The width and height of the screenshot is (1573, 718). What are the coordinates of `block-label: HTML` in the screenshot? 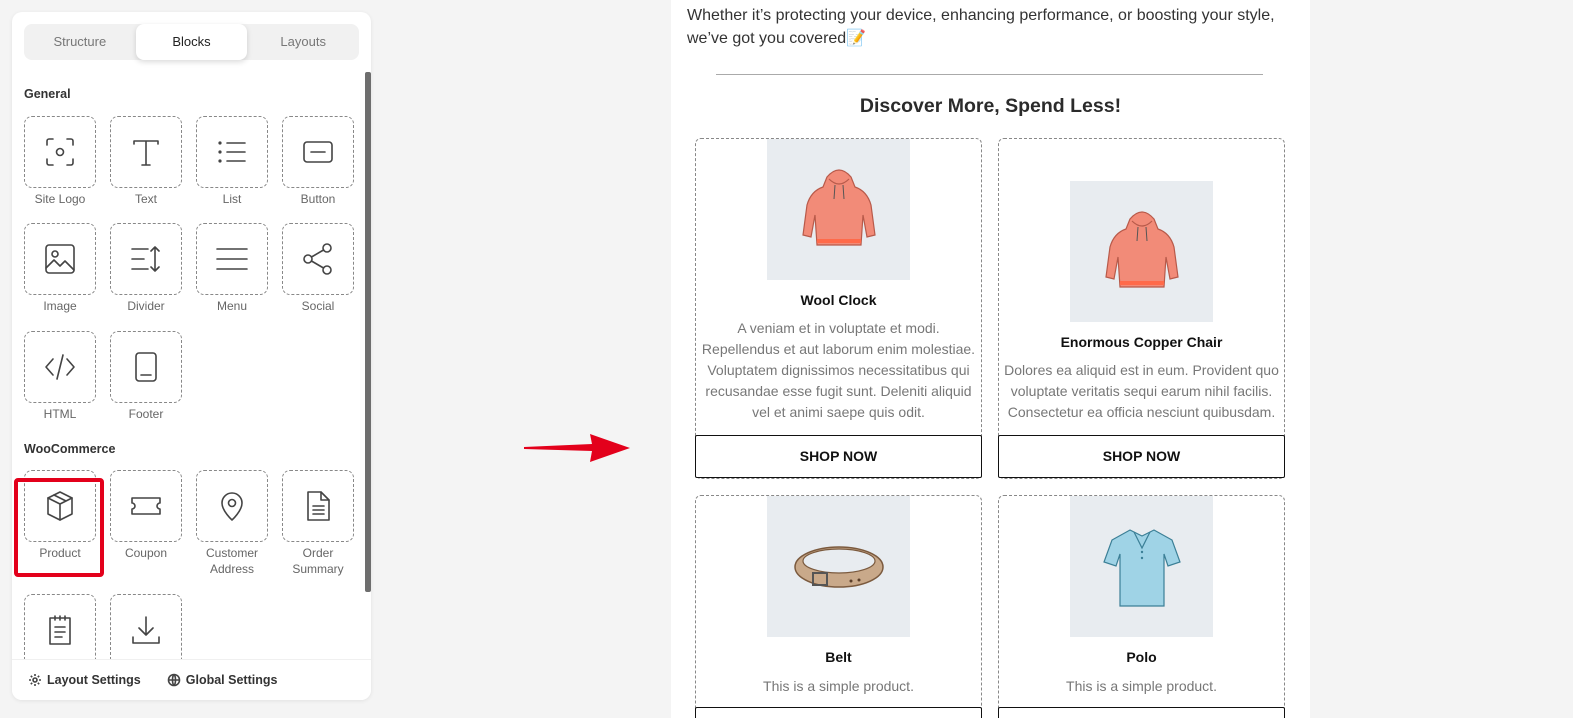 It's located at (60, 414).